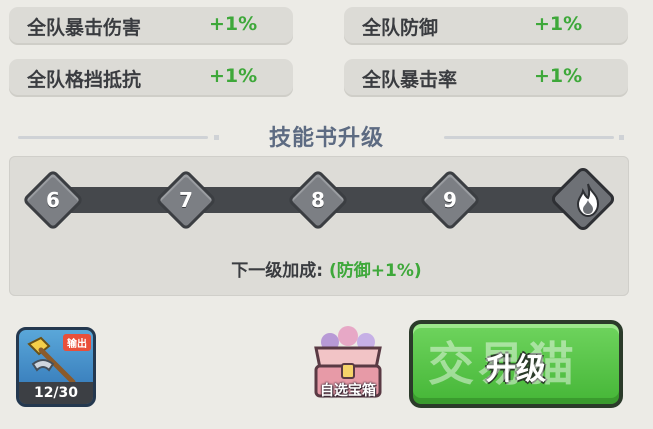  Describe the element at coordinates (516, 369) in the screenshot. I see `upgrade-button-label: 升级` at that location.